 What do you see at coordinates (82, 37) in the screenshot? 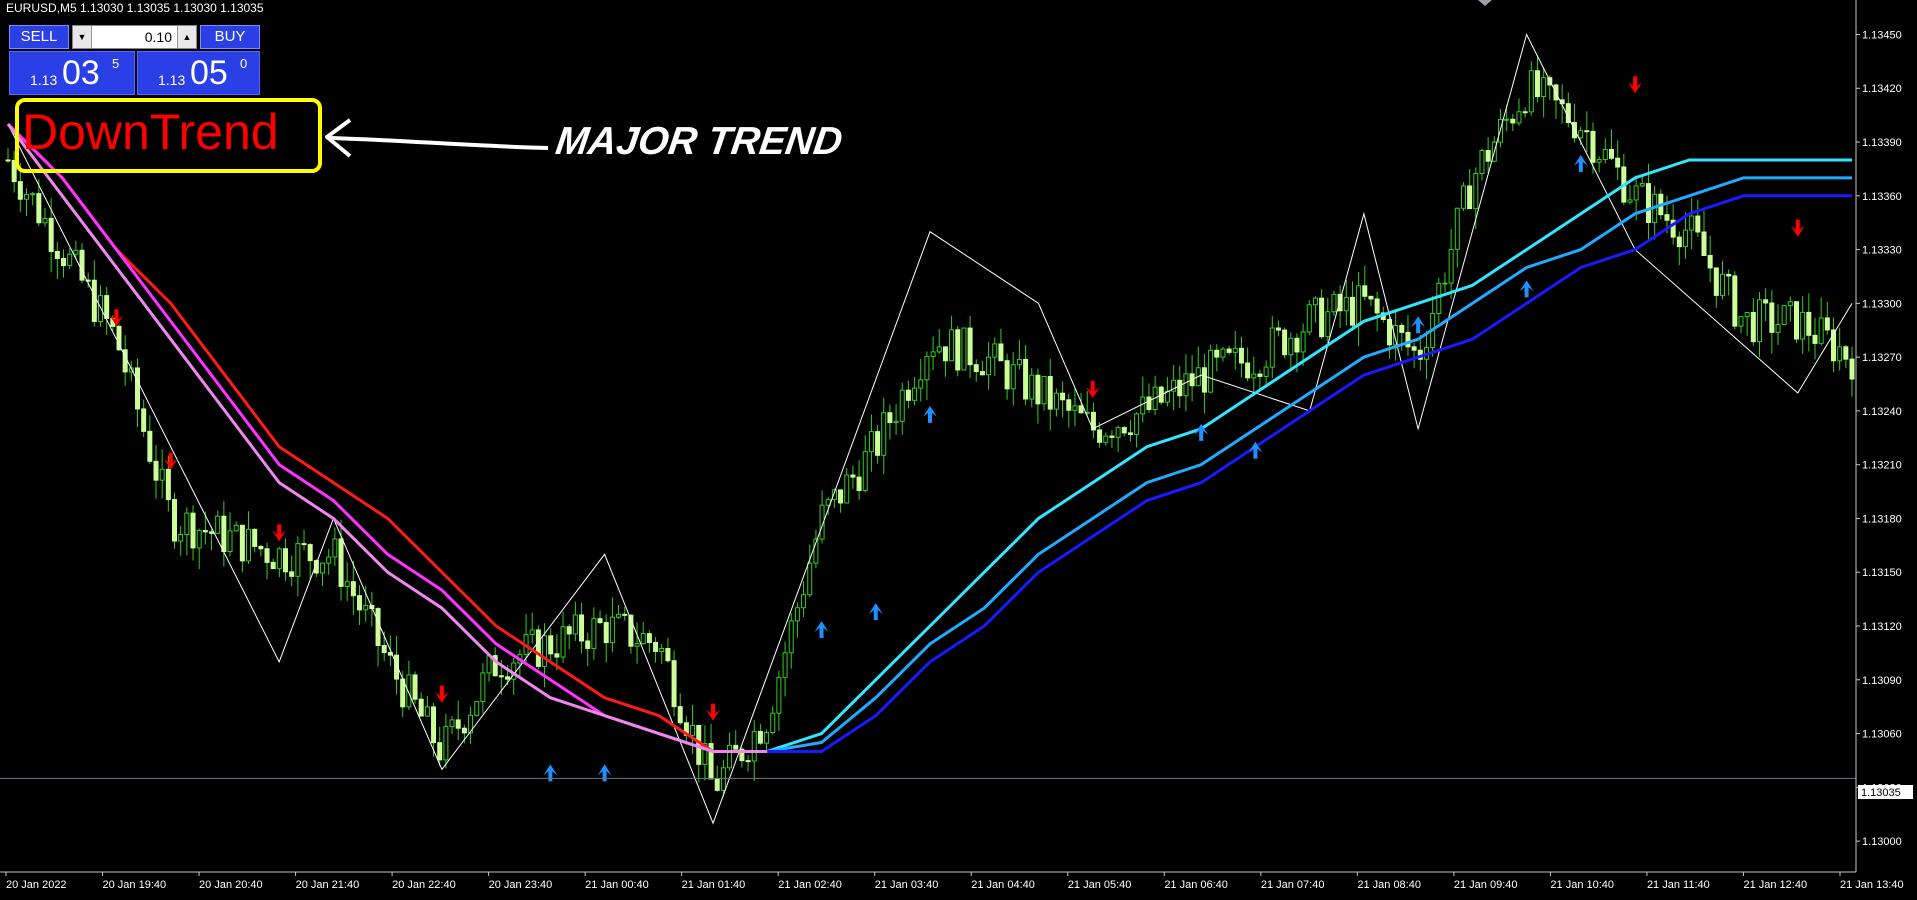
I see `lot-decrease-icon: ▼` at bounding box center [82, 37].